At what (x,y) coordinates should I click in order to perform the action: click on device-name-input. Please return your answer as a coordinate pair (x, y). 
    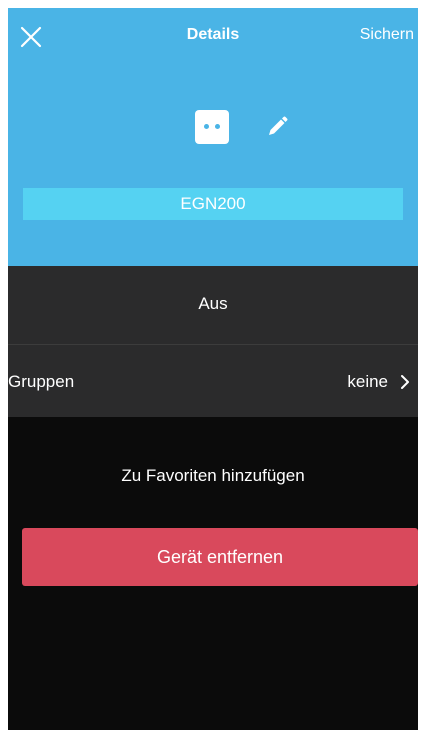
    Looking at the image, I should click on (213, 204).